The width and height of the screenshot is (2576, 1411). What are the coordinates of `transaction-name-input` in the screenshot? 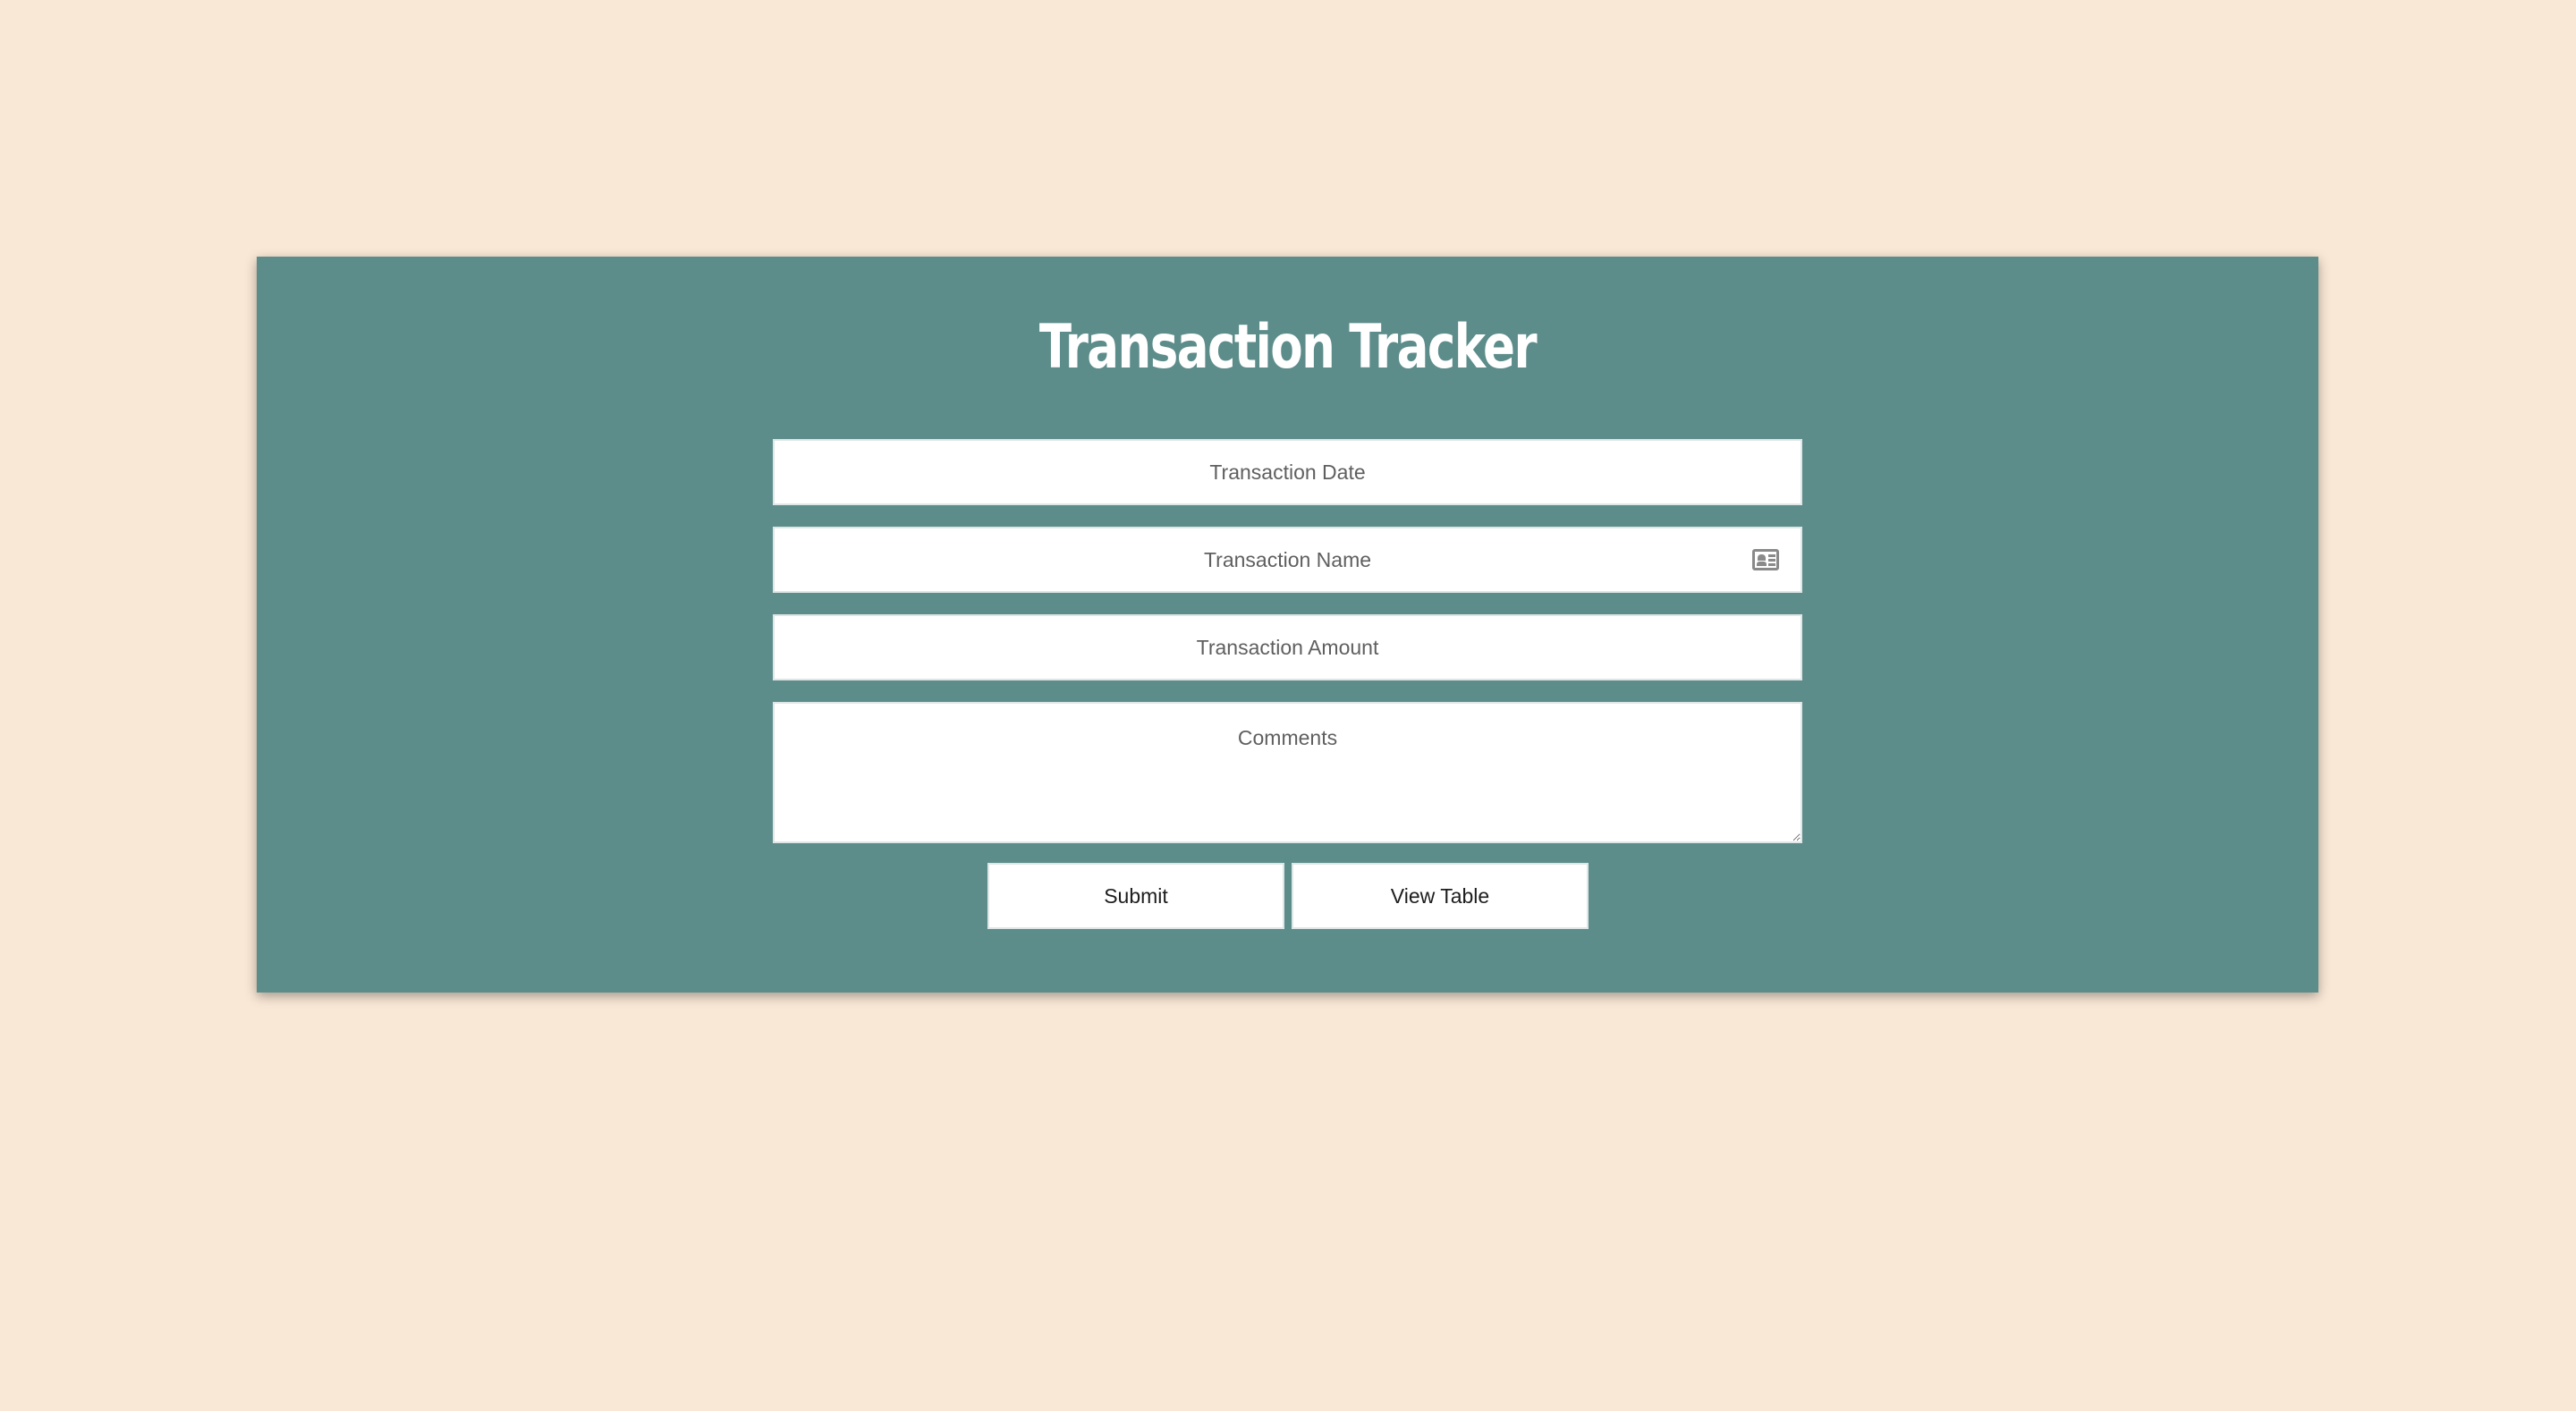 It's located at (1287, 560).